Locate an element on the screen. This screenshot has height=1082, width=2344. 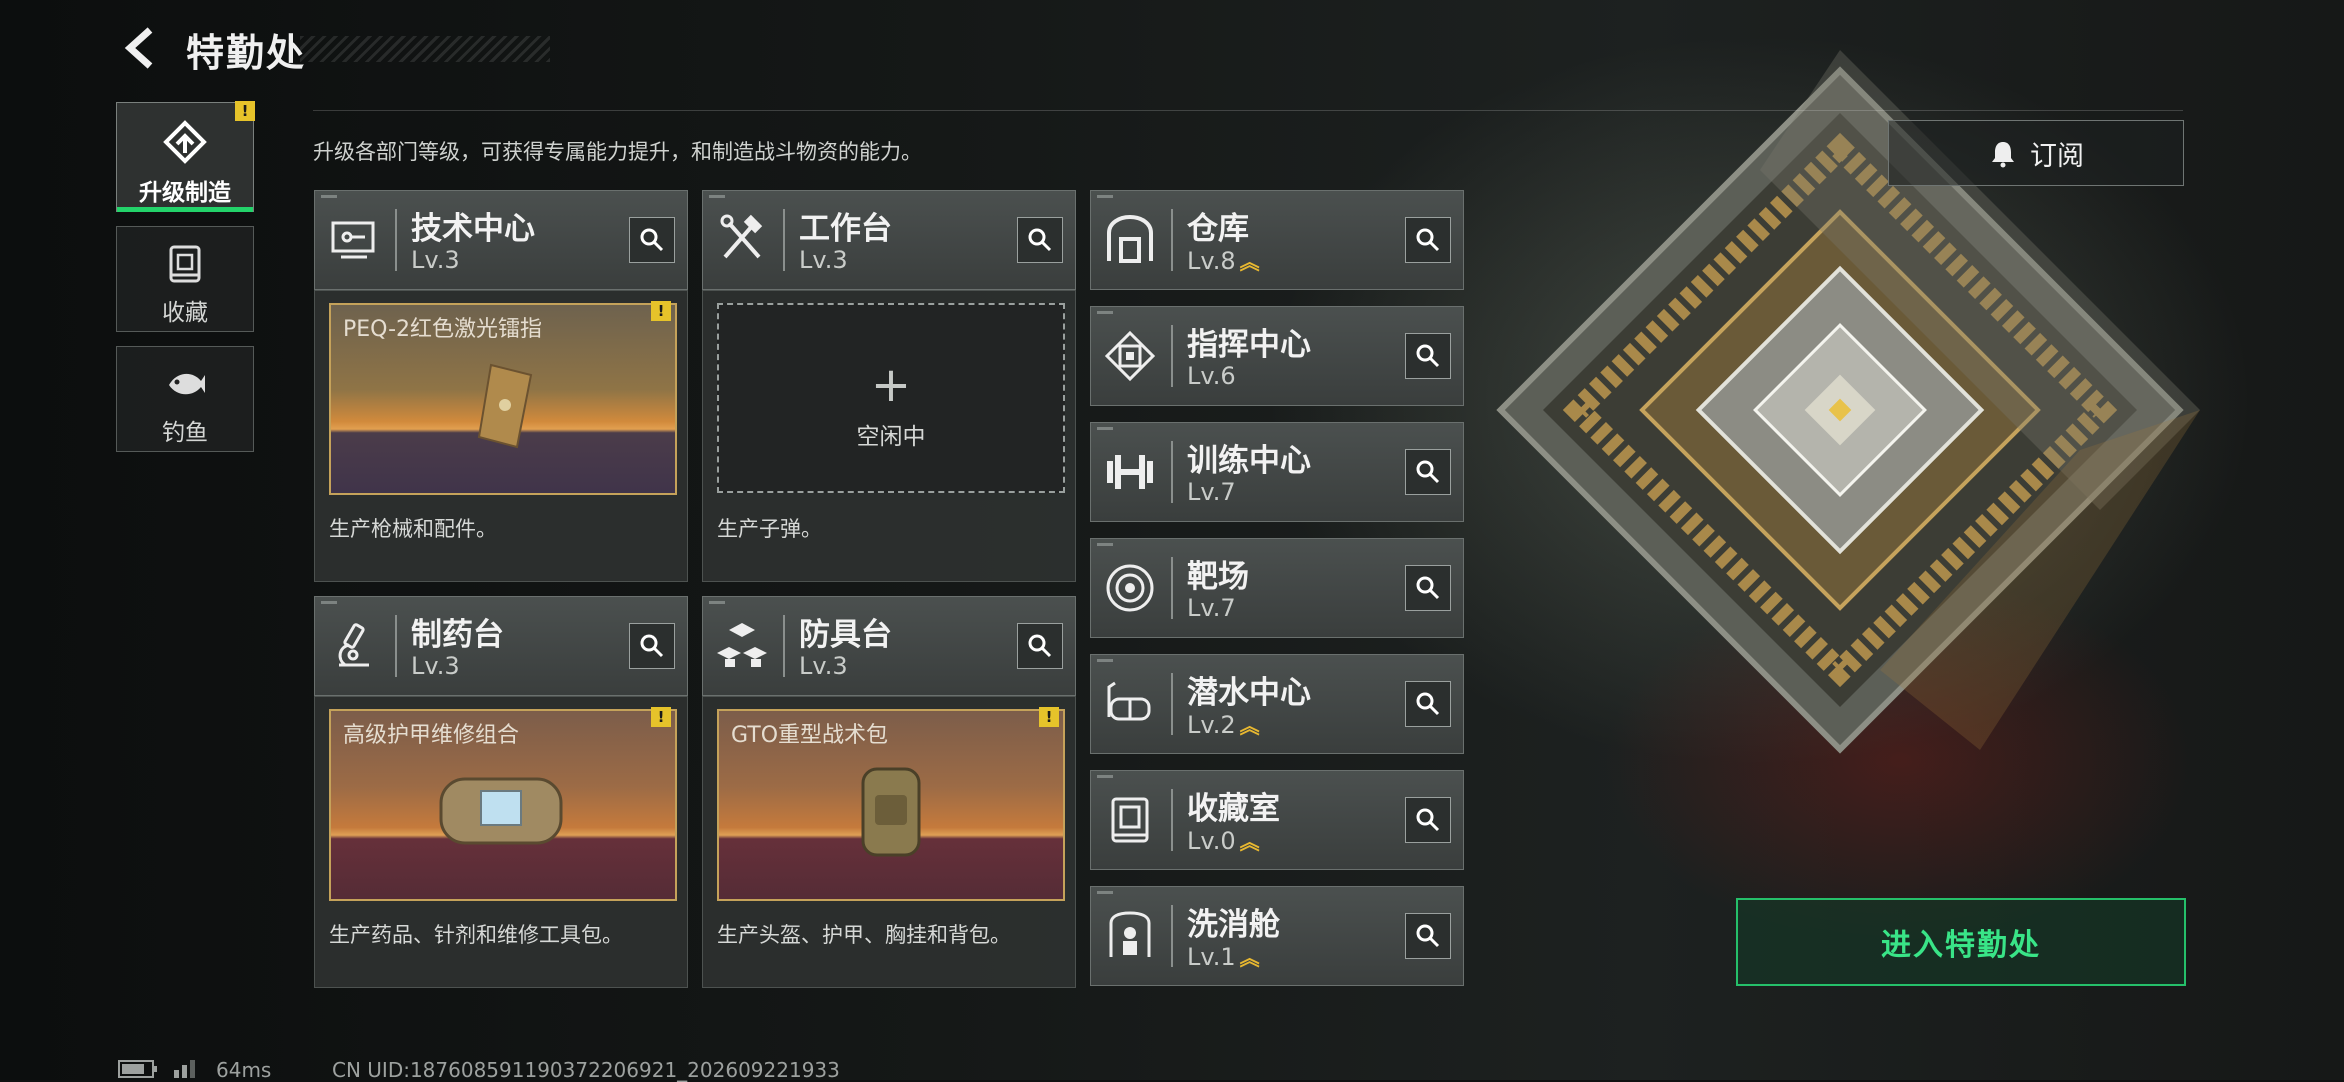
tactical-backpack-image is located at coordinates (891, 812).